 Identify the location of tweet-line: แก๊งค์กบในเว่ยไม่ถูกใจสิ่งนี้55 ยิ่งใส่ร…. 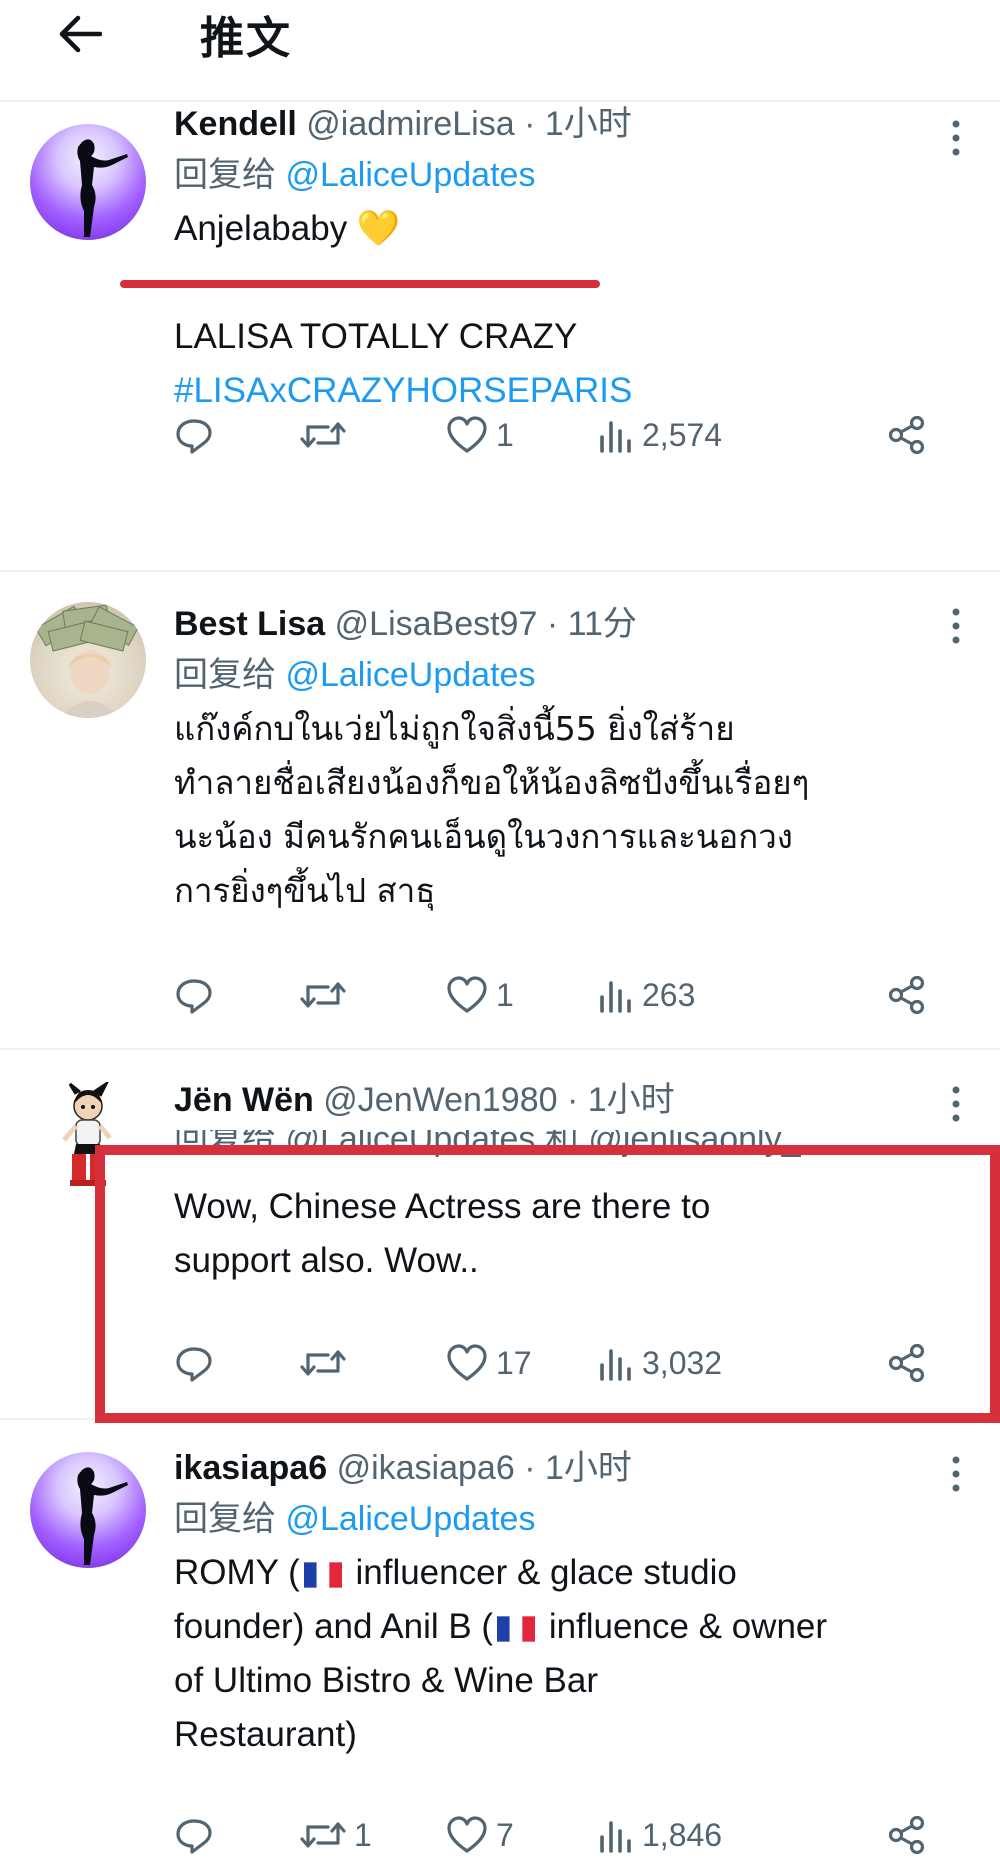
(454, 728).